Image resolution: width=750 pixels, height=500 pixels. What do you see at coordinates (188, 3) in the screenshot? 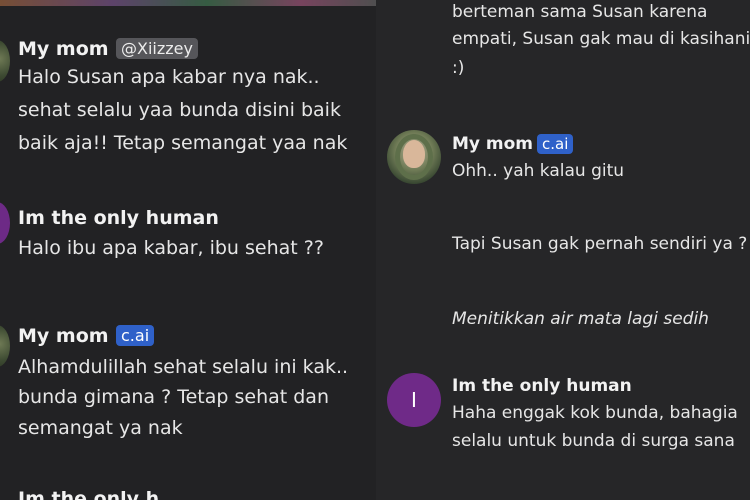
I see `cropped-top-banner` at bounding box center [188, 3].